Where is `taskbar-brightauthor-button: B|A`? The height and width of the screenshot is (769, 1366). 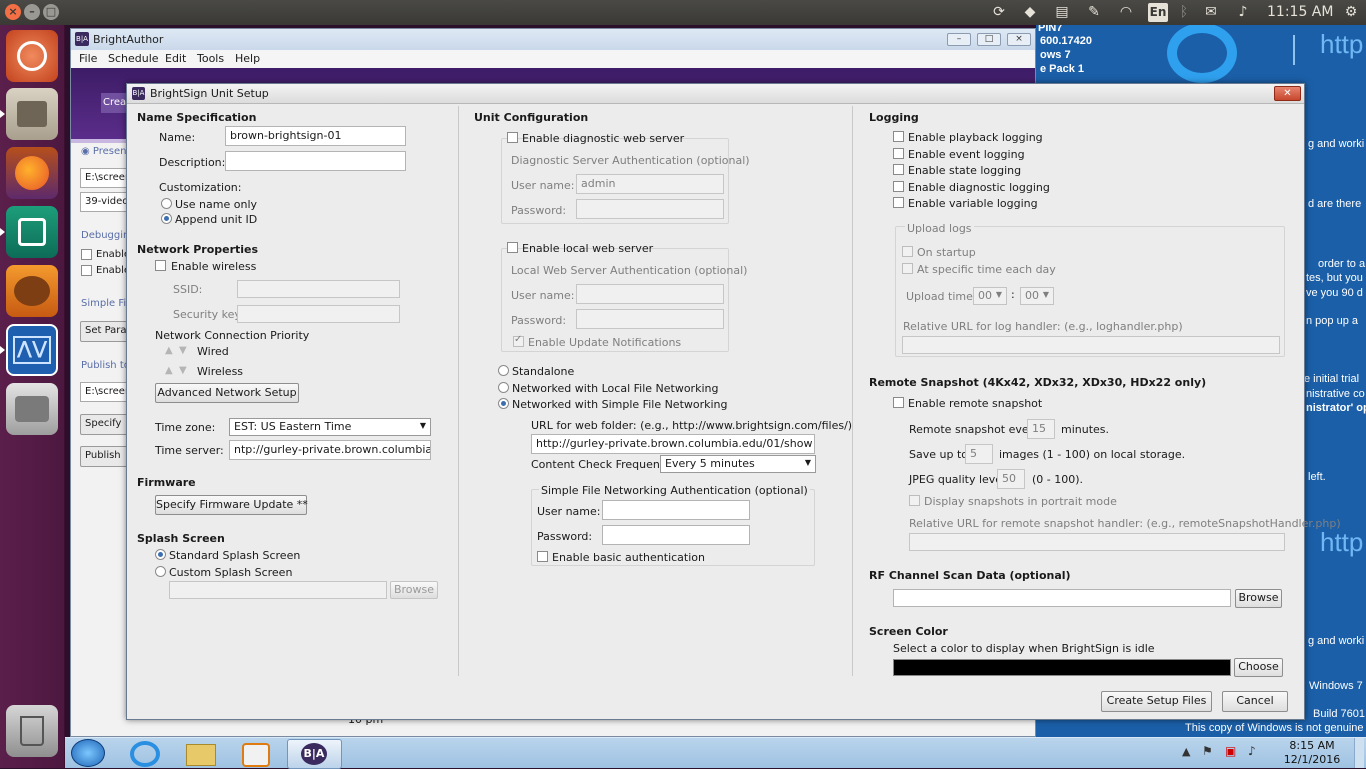
taskbar-brightauthor-button: B|A is located at coordinates (314, 754).